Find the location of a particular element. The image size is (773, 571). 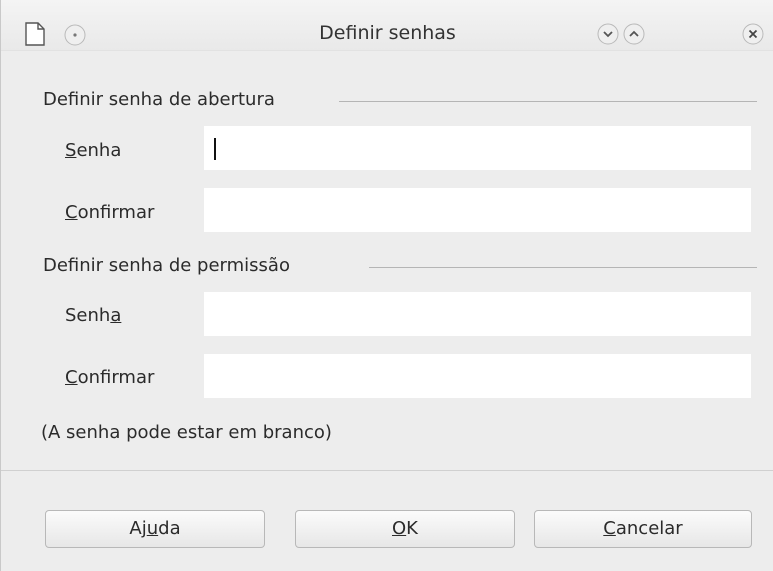

mnemonic-key: a is located at coordinates (116, 315).